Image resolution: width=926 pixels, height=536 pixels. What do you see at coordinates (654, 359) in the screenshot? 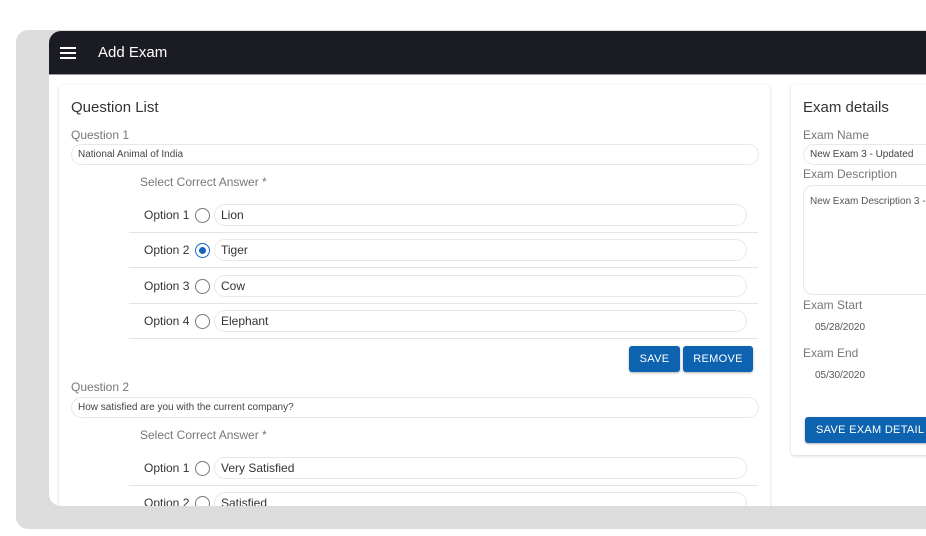
I see `save-question-button: SAVE` at bounding box center [654, 359].